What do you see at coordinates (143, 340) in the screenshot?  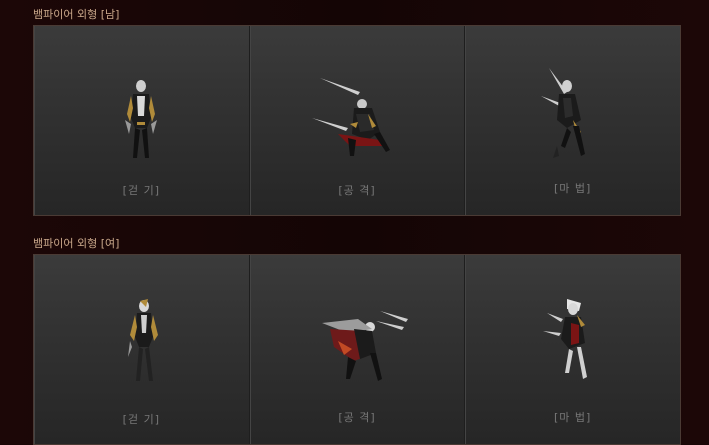 I see `vampire-female-walk-image` at bounding box center [143, 340].